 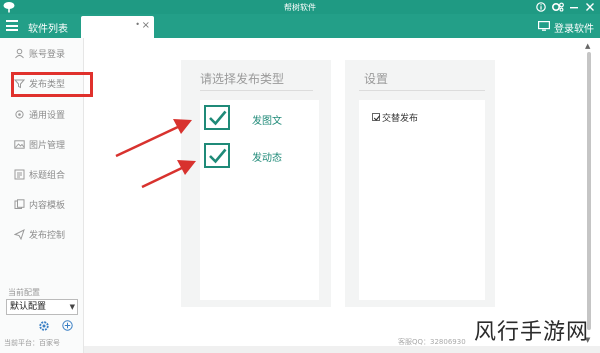 What do you see at coordinates (400, 117) in the screenshot?
I see `alternate-publish-label: 交替发布` at bounding box center [400, 117].